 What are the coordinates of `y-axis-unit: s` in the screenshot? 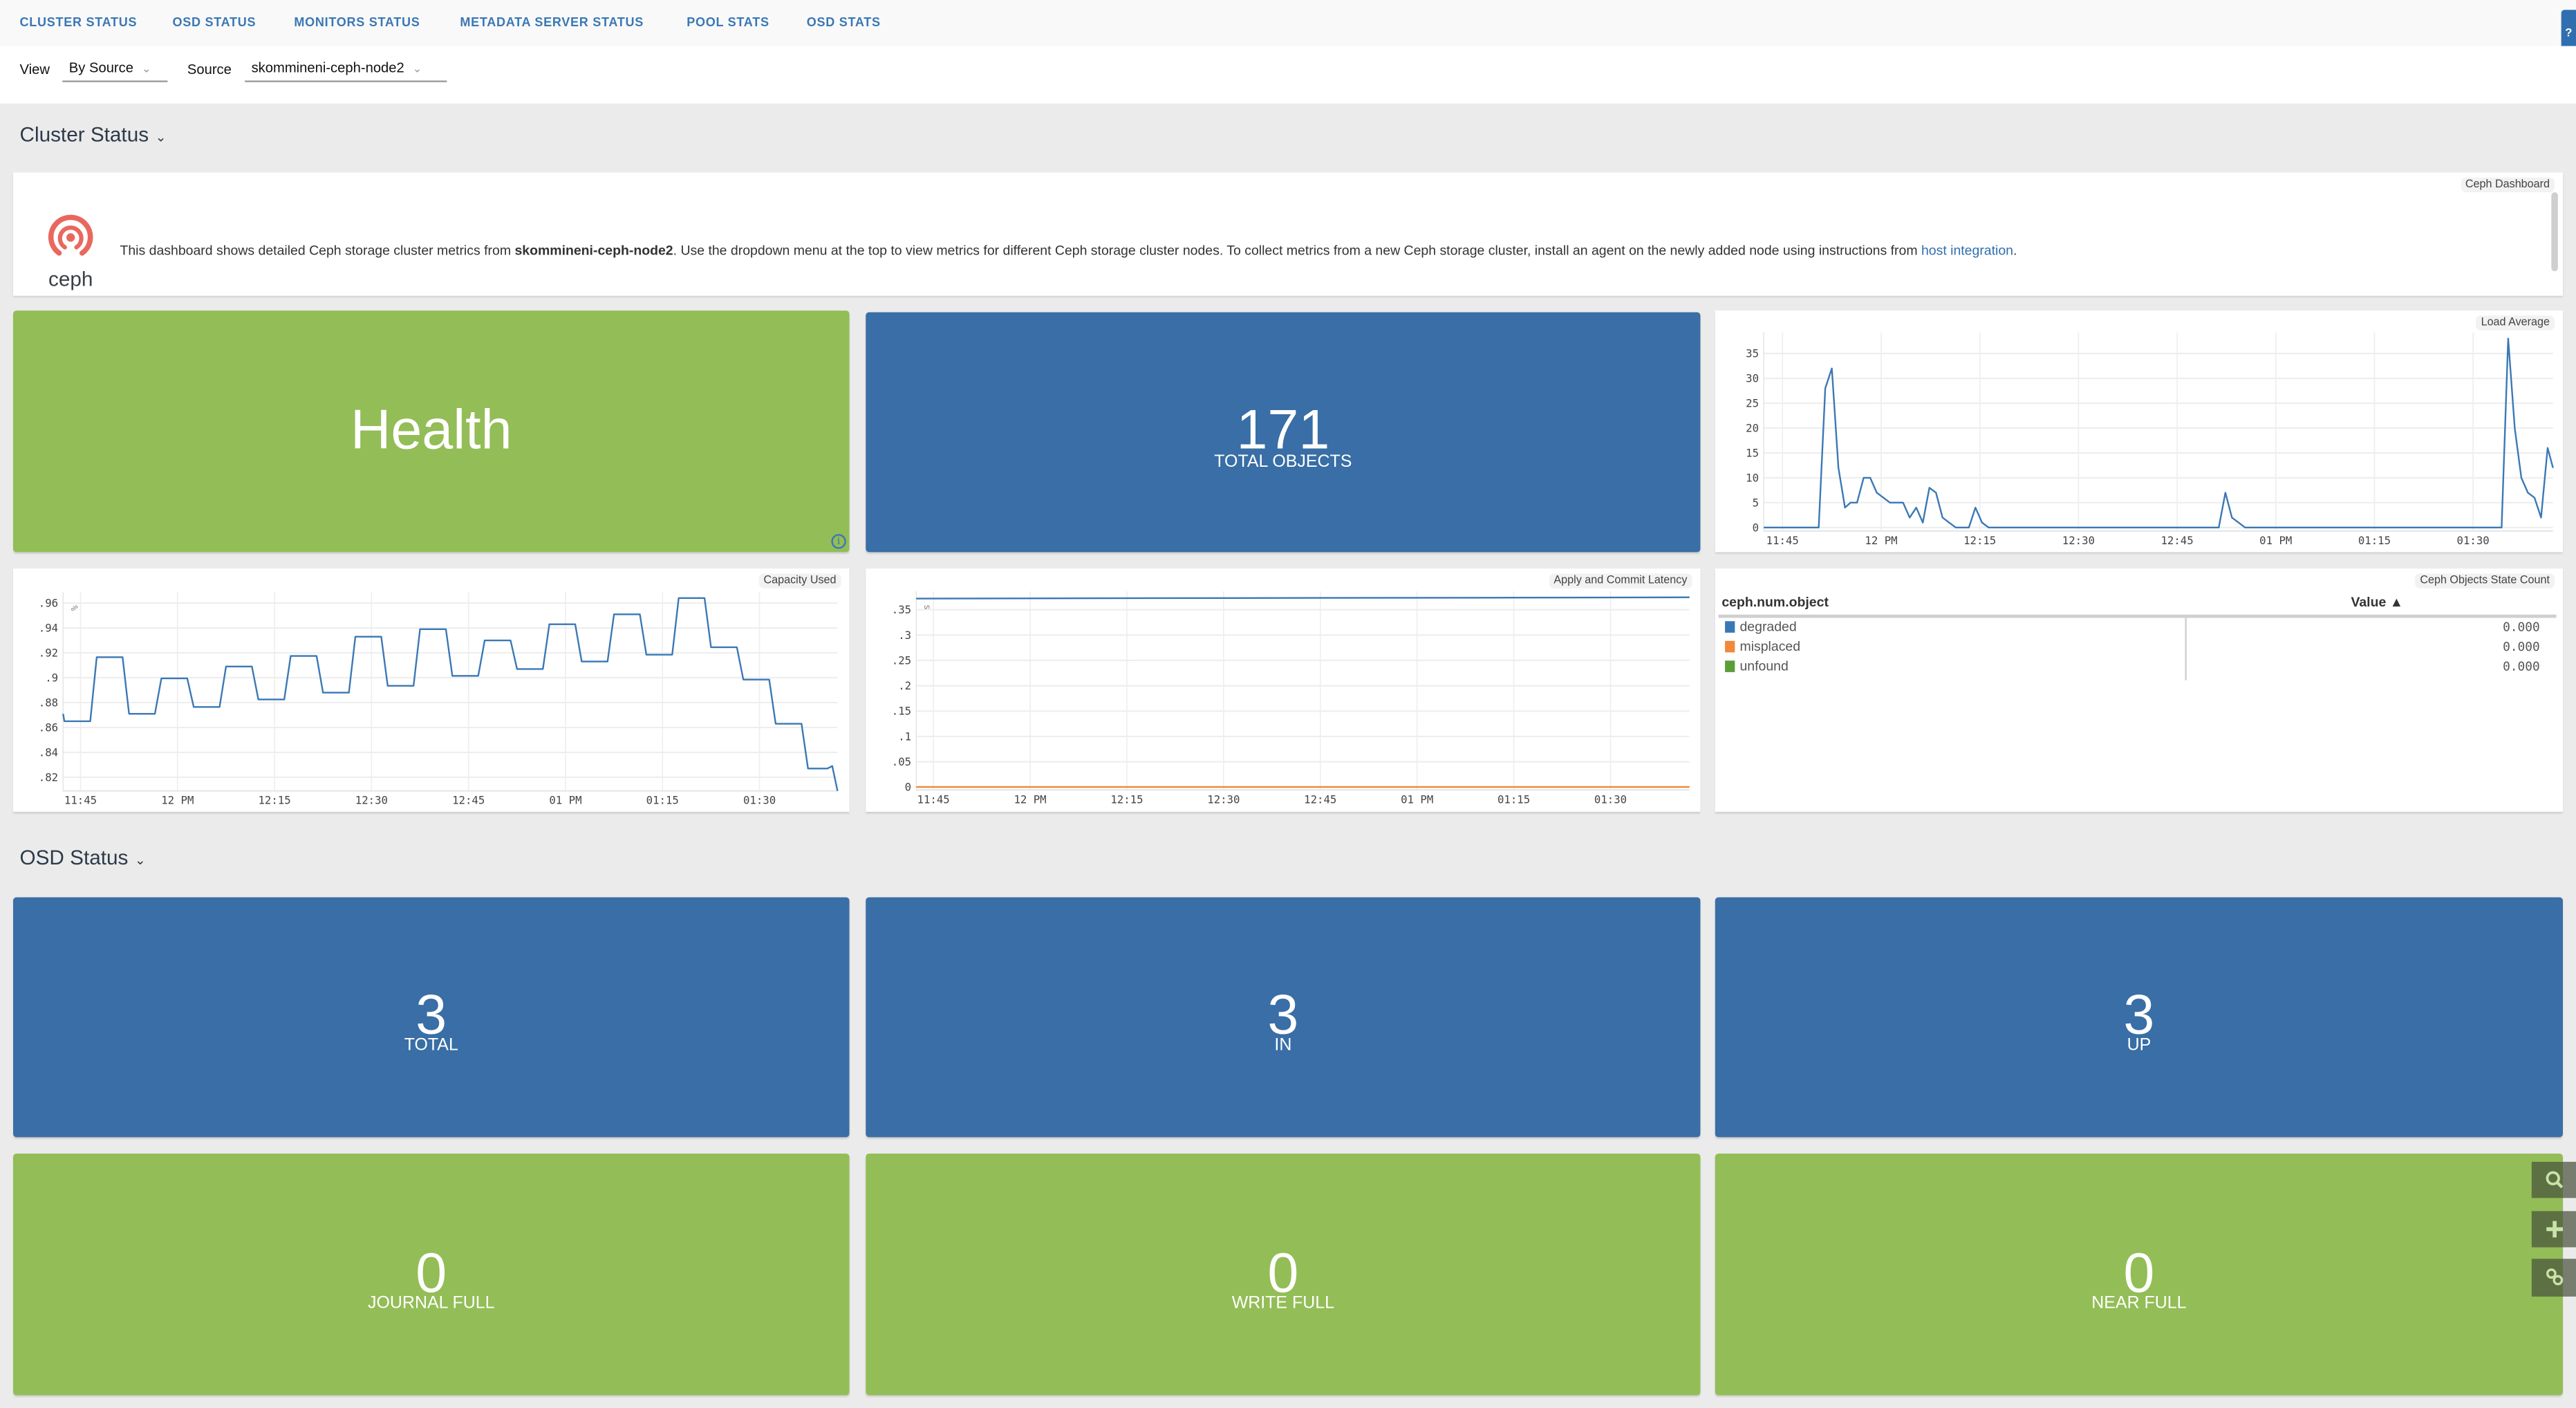 It's located at (927, 607).